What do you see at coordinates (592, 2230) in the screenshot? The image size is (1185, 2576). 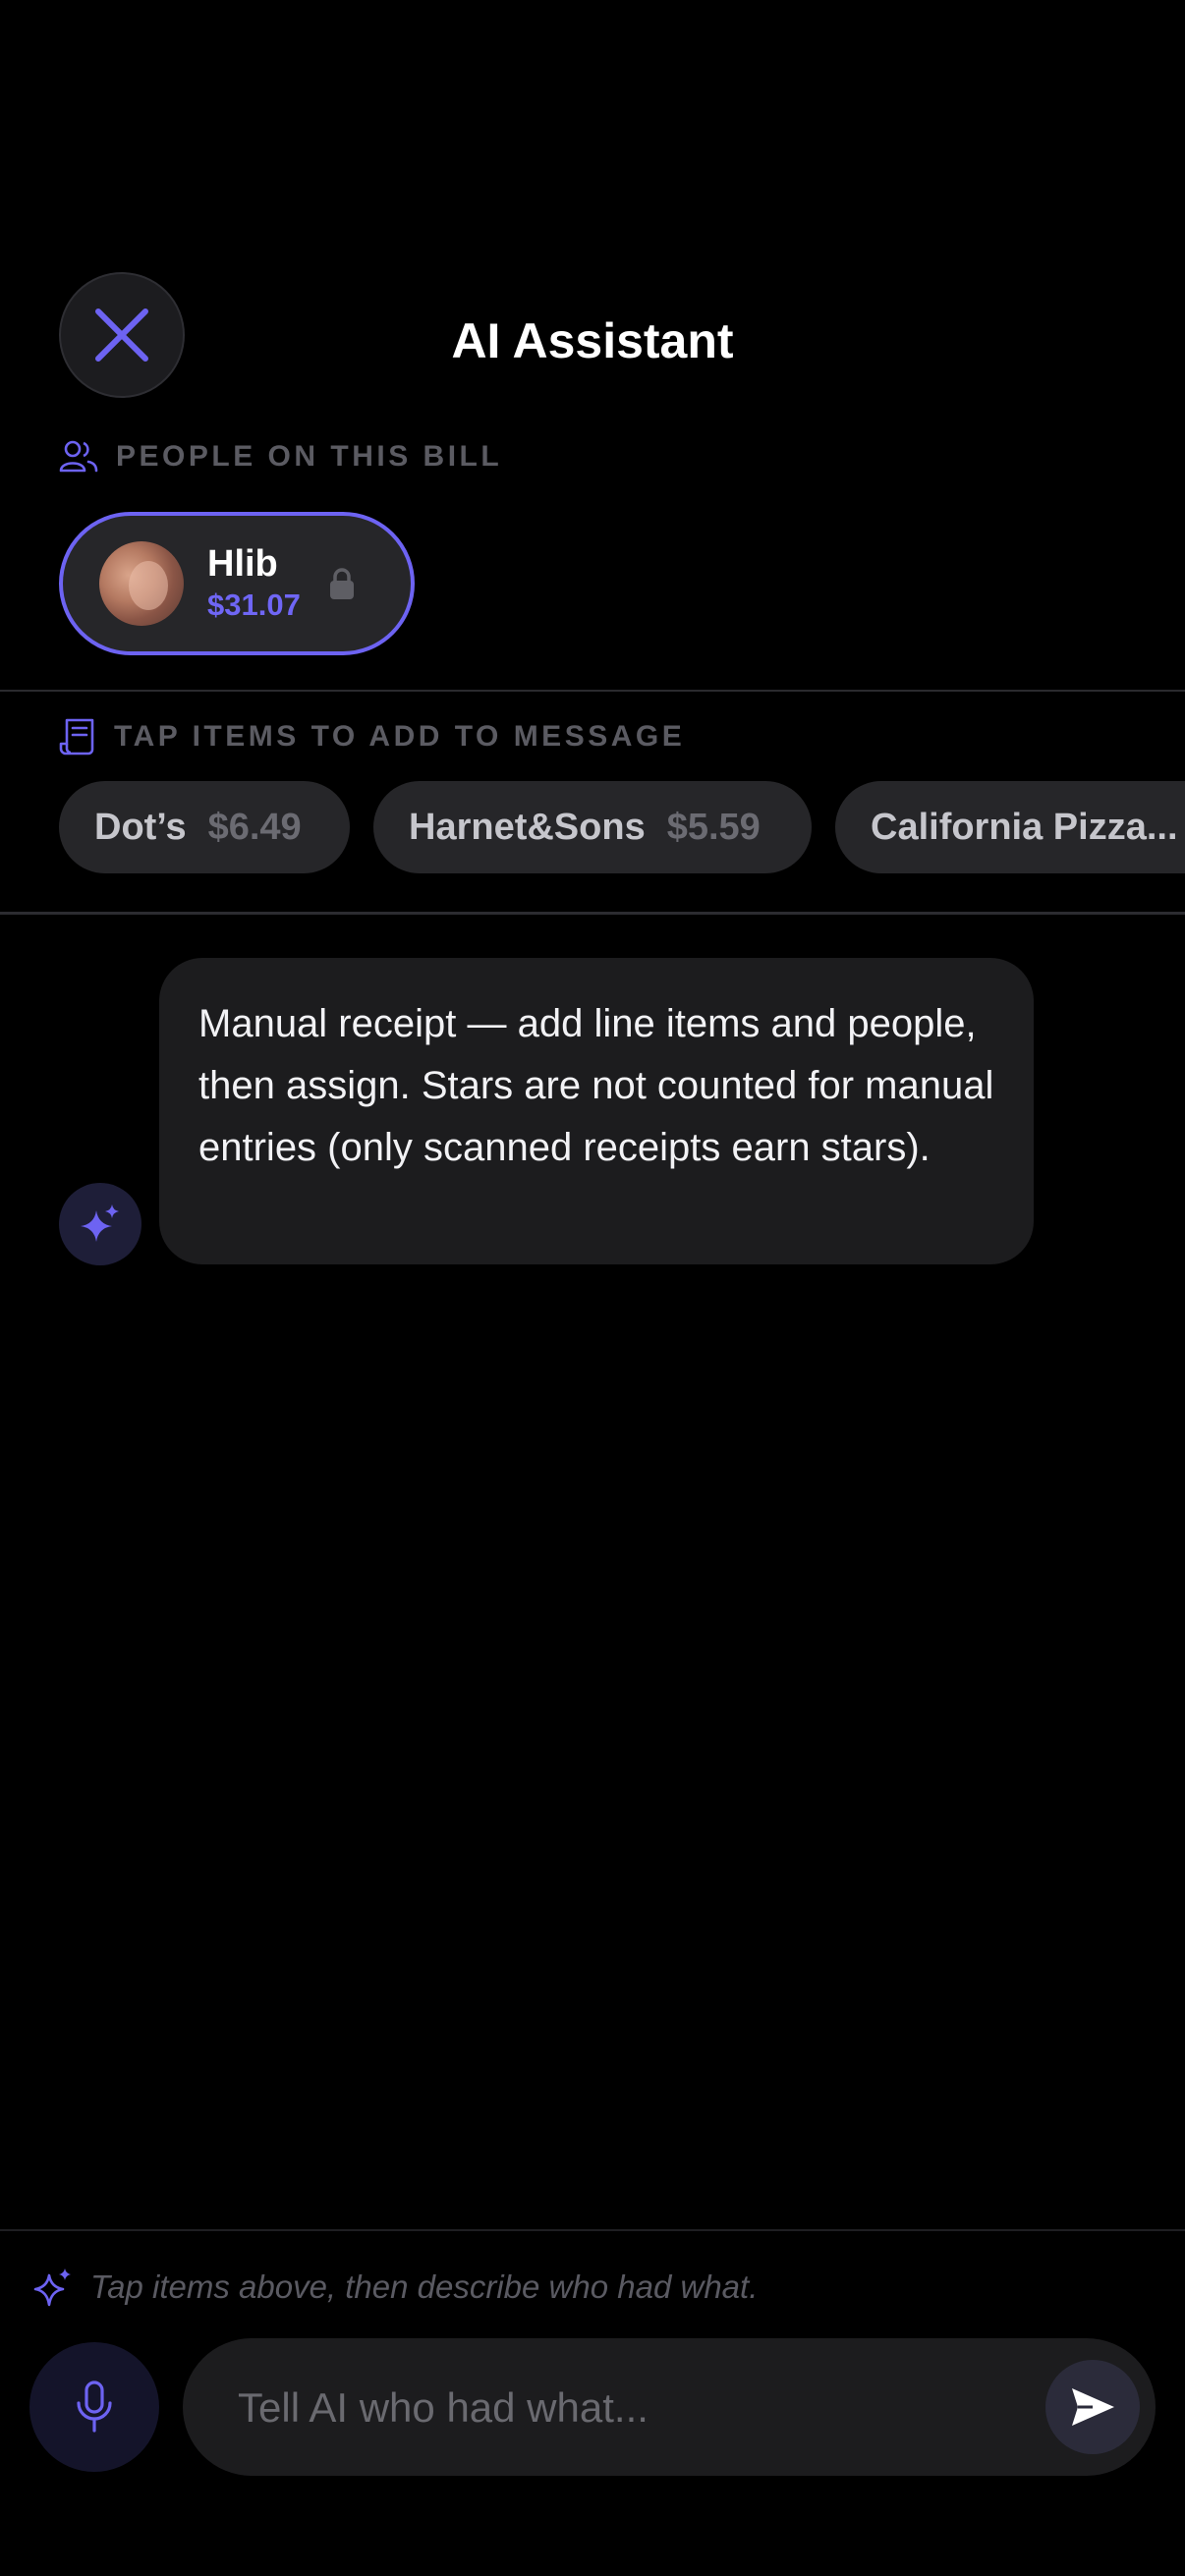 I see `composer-divider` at bounding box center [592, 2230].